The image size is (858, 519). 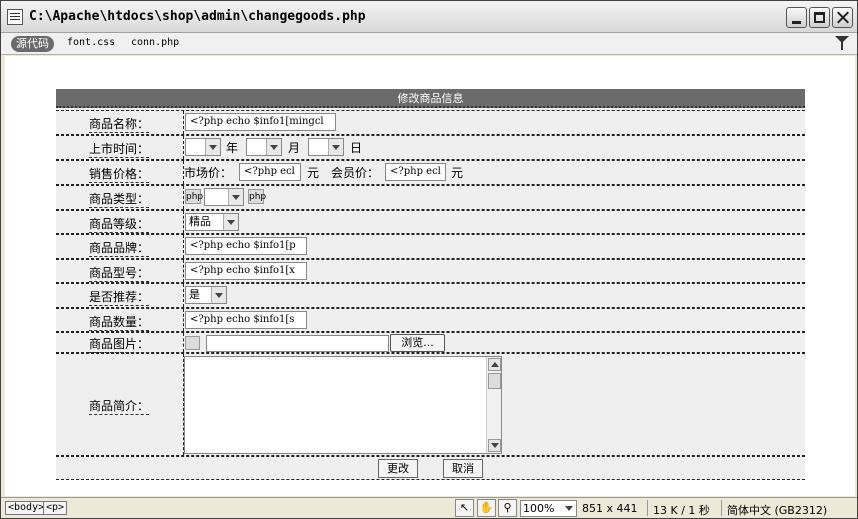 What do you see at coordinates (326, 147) in the screenshot?
I see `day-select` at bounding box center [326, 147].